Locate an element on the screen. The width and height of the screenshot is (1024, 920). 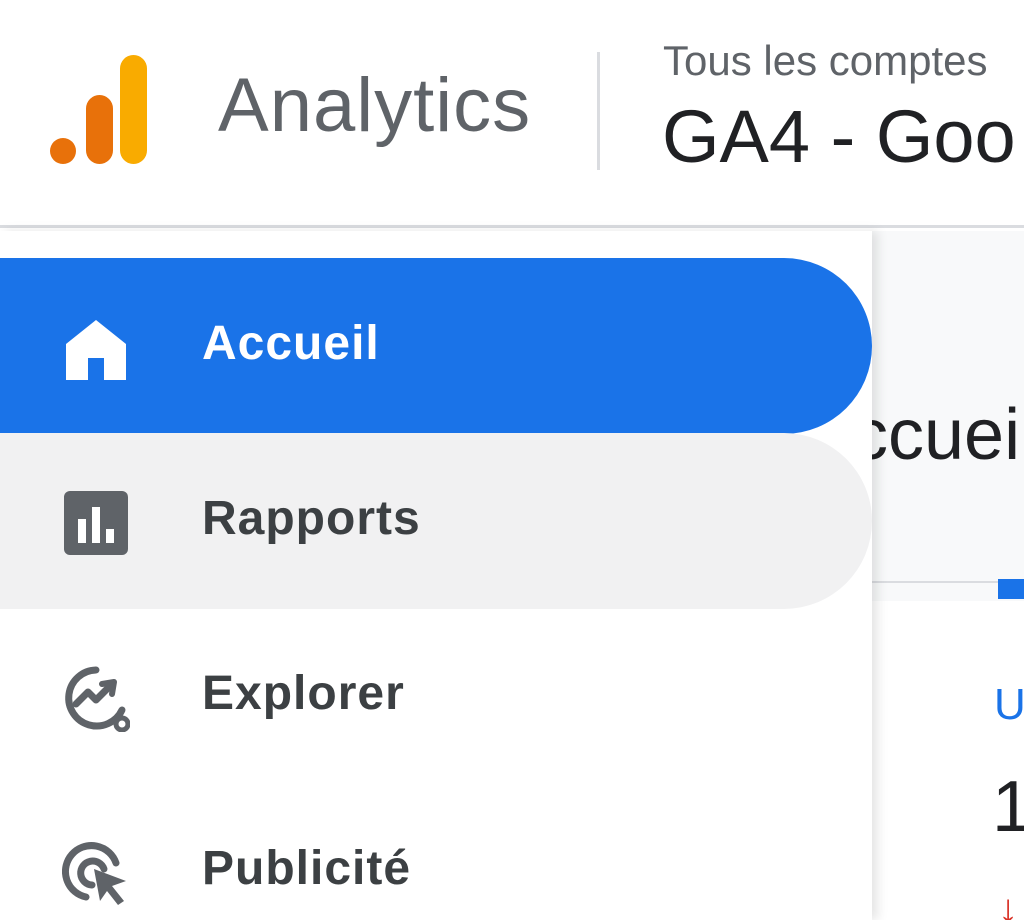
trend-down-icon: ↓ is located at coordinates (1008, 903).